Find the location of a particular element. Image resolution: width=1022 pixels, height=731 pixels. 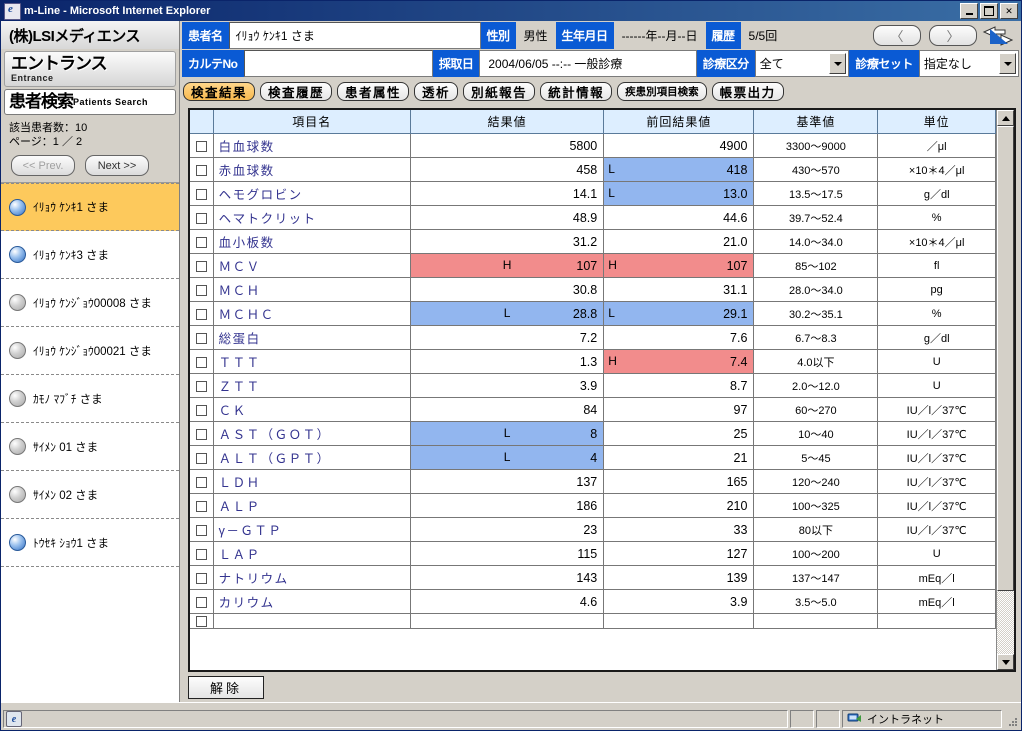

sidebar-item-entrance: エントランス Entrance is located at coordinates (90, 69).